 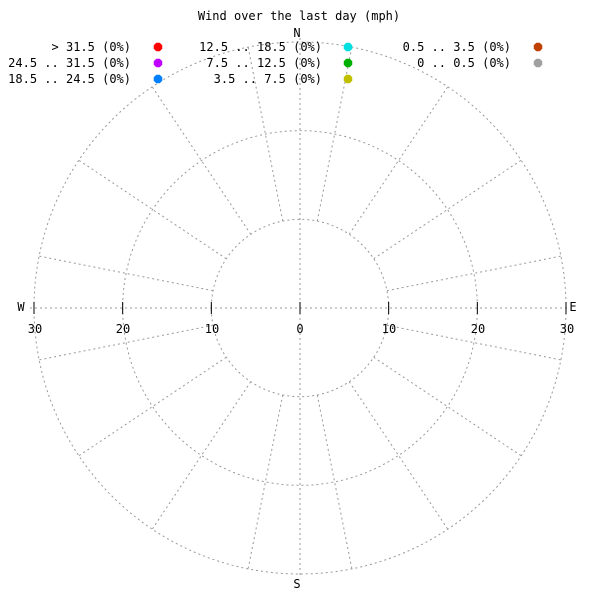 I want to click on direction-label-south: S, so click(x=296, y=584).